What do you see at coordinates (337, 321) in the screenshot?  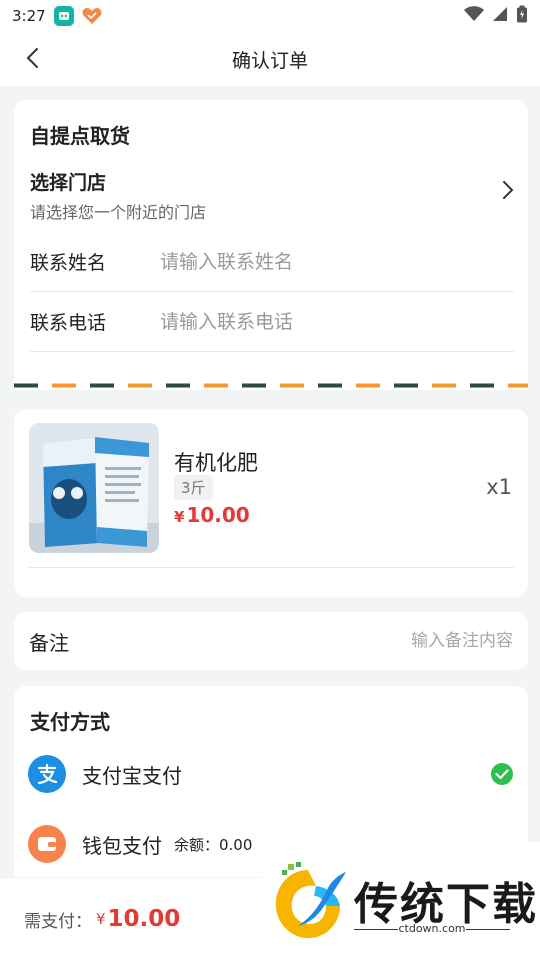 I see `contact-phone-input` at bounding box center [337, 321].